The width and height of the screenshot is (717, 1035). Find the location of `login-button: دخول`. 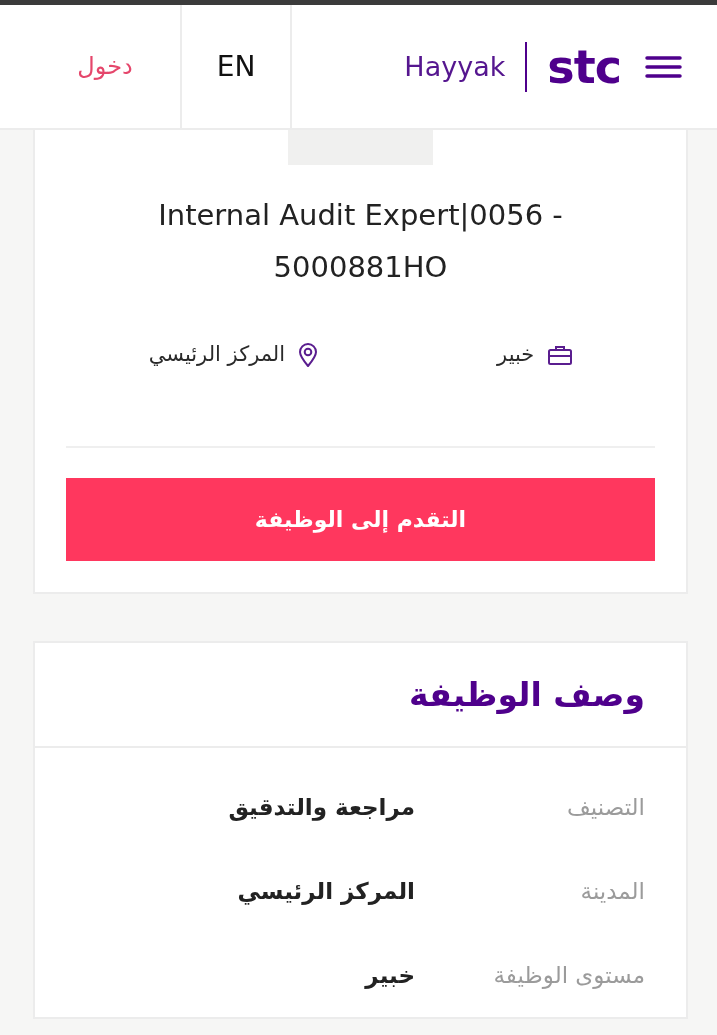

login-button: دخول is located at coordinates (105, 66).